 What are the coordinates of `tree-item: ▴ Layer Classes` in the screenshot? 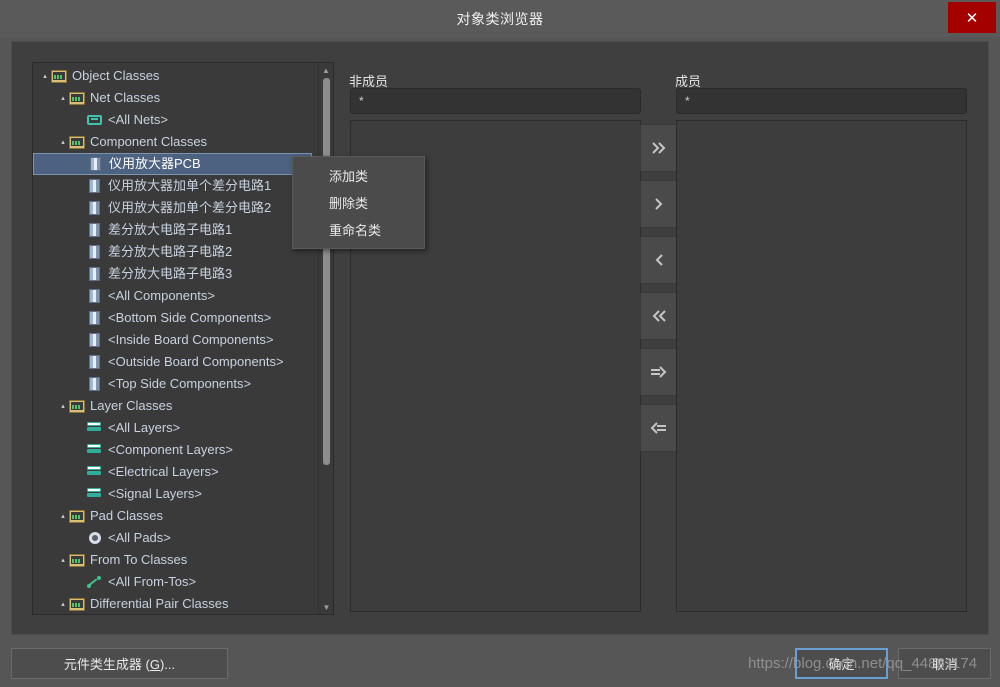 It's located at (174, 406).